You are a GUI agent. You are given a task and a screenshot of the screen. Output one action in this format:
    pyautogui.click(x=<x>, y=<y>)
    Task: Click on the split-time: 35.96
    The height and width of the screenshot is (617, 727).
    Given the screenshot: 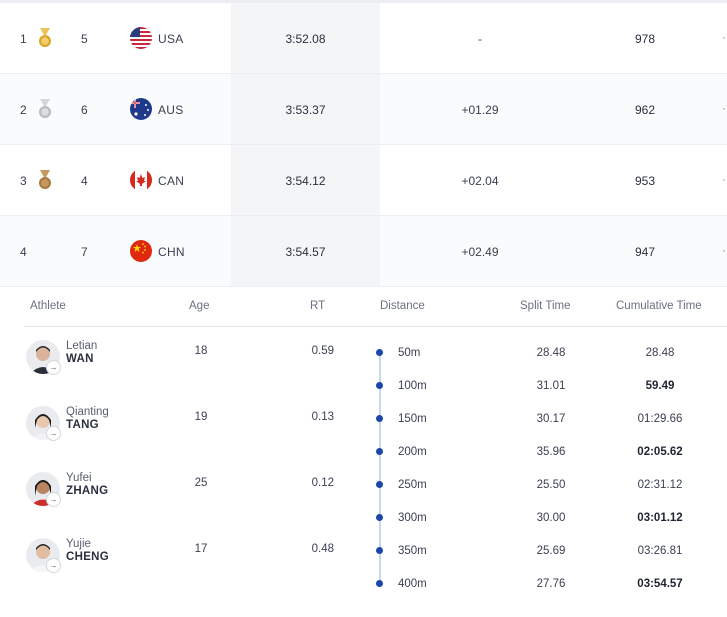 What is the action you would take?
    pyautogui.click(x=551, y=452)
    